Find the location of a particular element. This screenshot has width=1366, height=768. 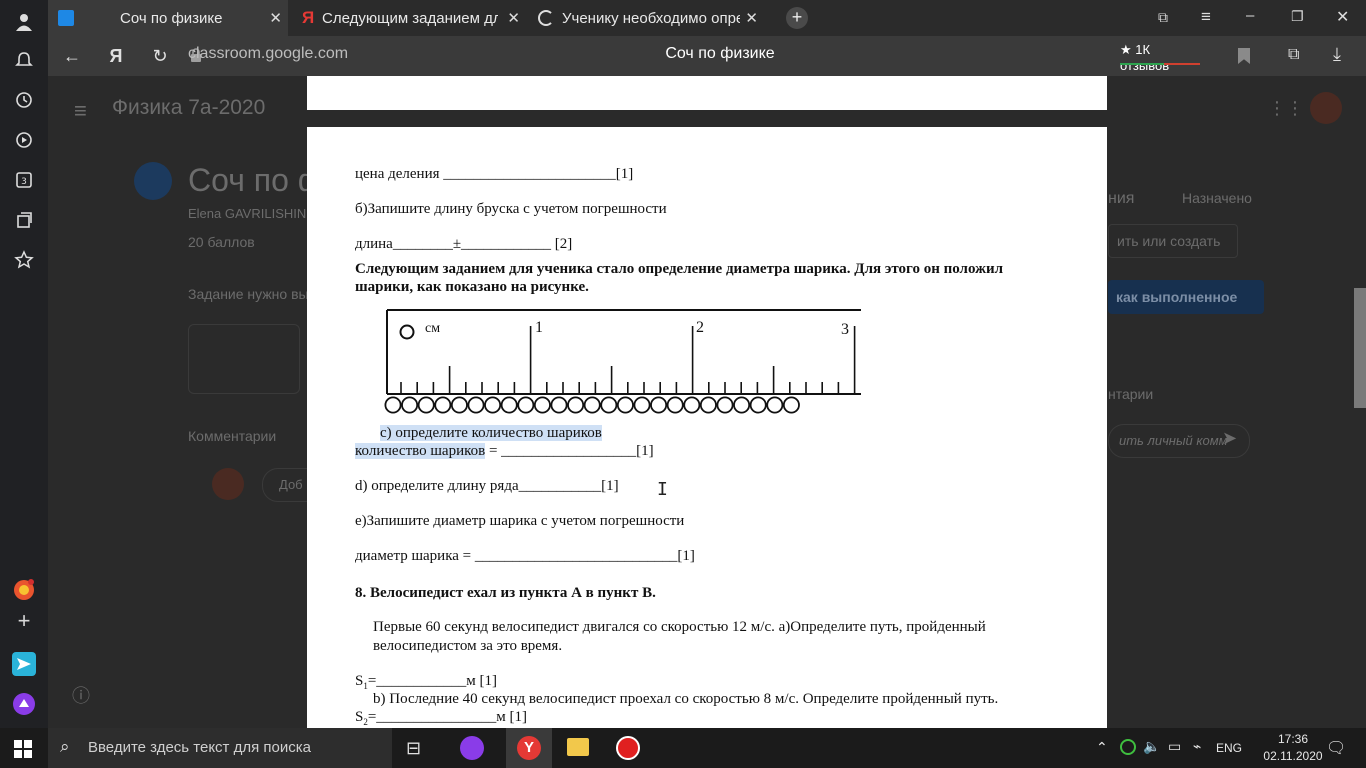

notifications-icon: 🗨 is located at coordinates (1336, 748).